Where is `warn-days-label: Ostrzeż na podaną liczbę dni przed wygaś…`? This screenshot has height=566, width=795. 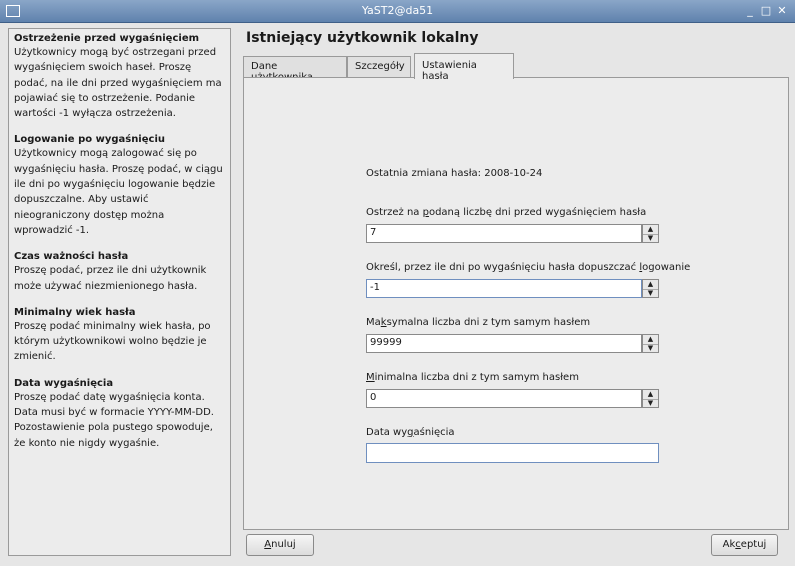
warn-days-label: Ostrzeż na podaną liczbę dni przed wygaś… is located at coordinates (506, 212).